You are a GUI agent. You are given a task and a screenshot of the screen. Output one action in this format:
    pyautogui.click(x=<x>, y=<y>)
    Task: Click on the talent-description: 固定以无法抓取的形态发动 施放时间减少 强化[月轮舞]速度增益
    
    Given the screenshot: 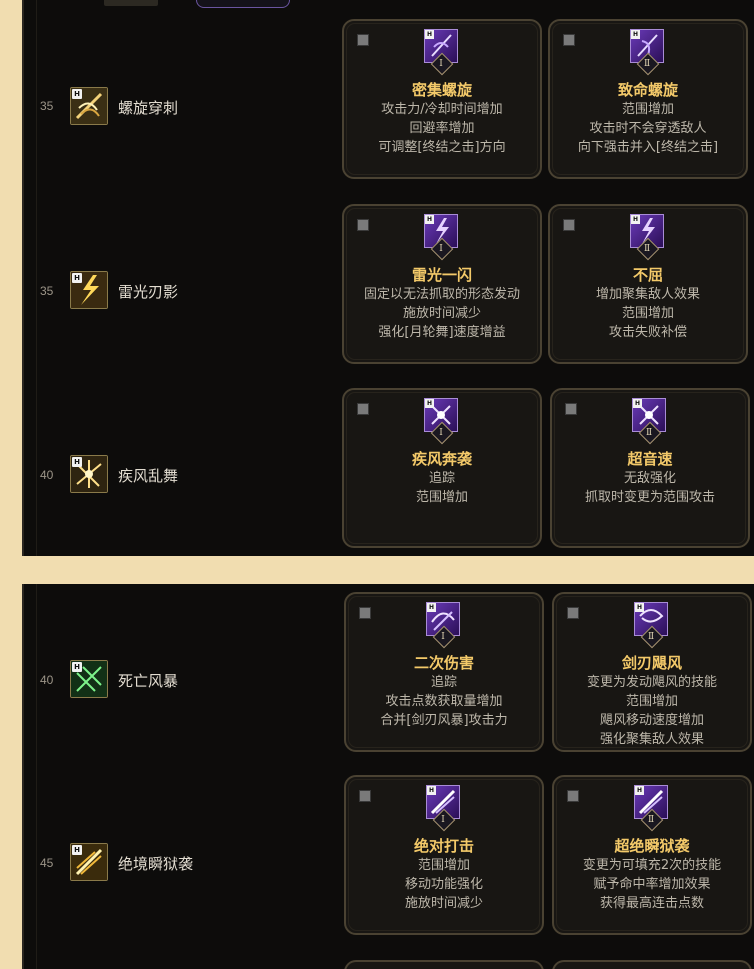 What is the action you would take?
    pyautogui.click(x=442, y=313)
    